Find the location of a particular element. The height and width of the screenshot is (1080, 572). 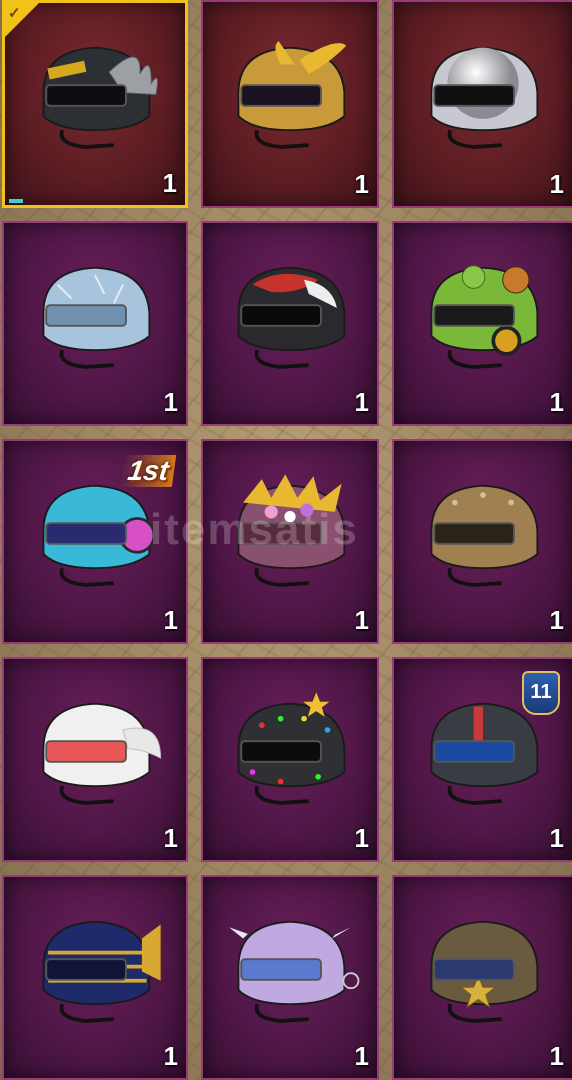

inventory-slot-white-bunny-helmet: 1 is located at coordinates (95, 759).